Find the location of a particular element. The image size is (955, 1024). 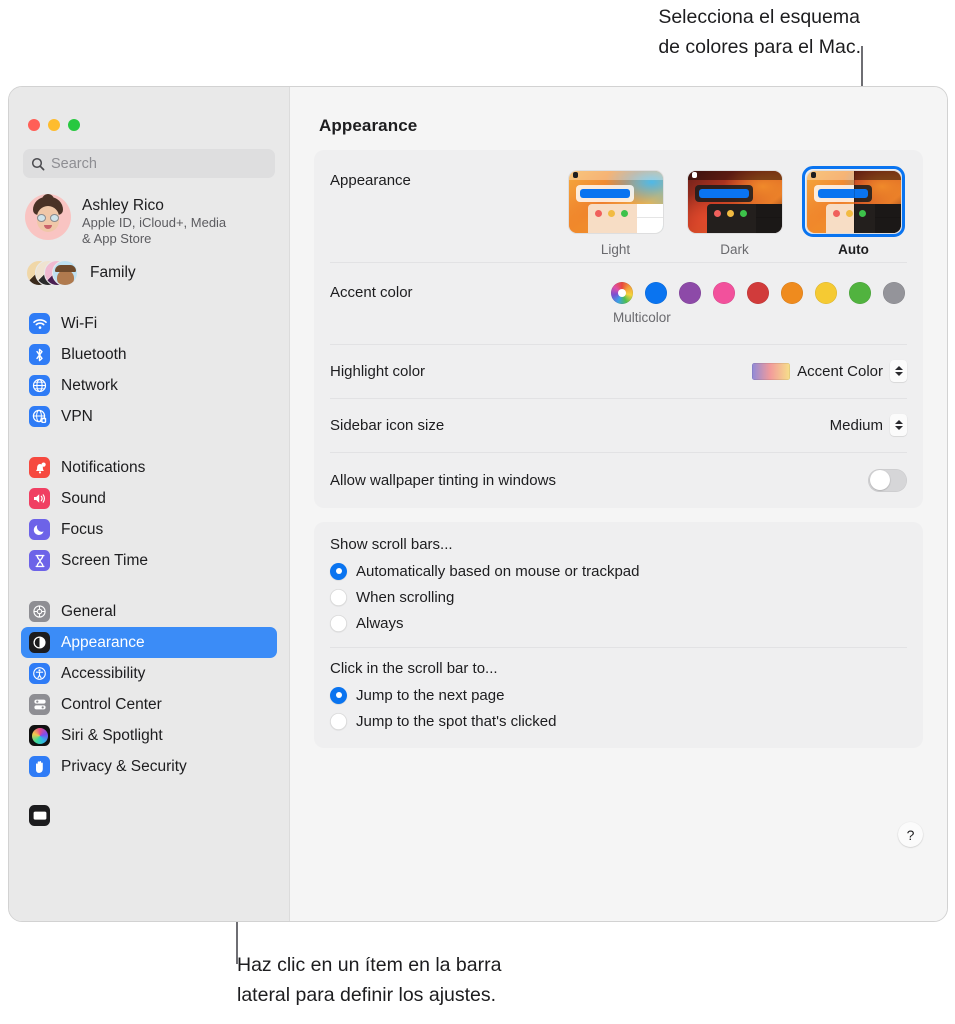

sidebar-item-label: Focus is located at coordinates (82, 529).